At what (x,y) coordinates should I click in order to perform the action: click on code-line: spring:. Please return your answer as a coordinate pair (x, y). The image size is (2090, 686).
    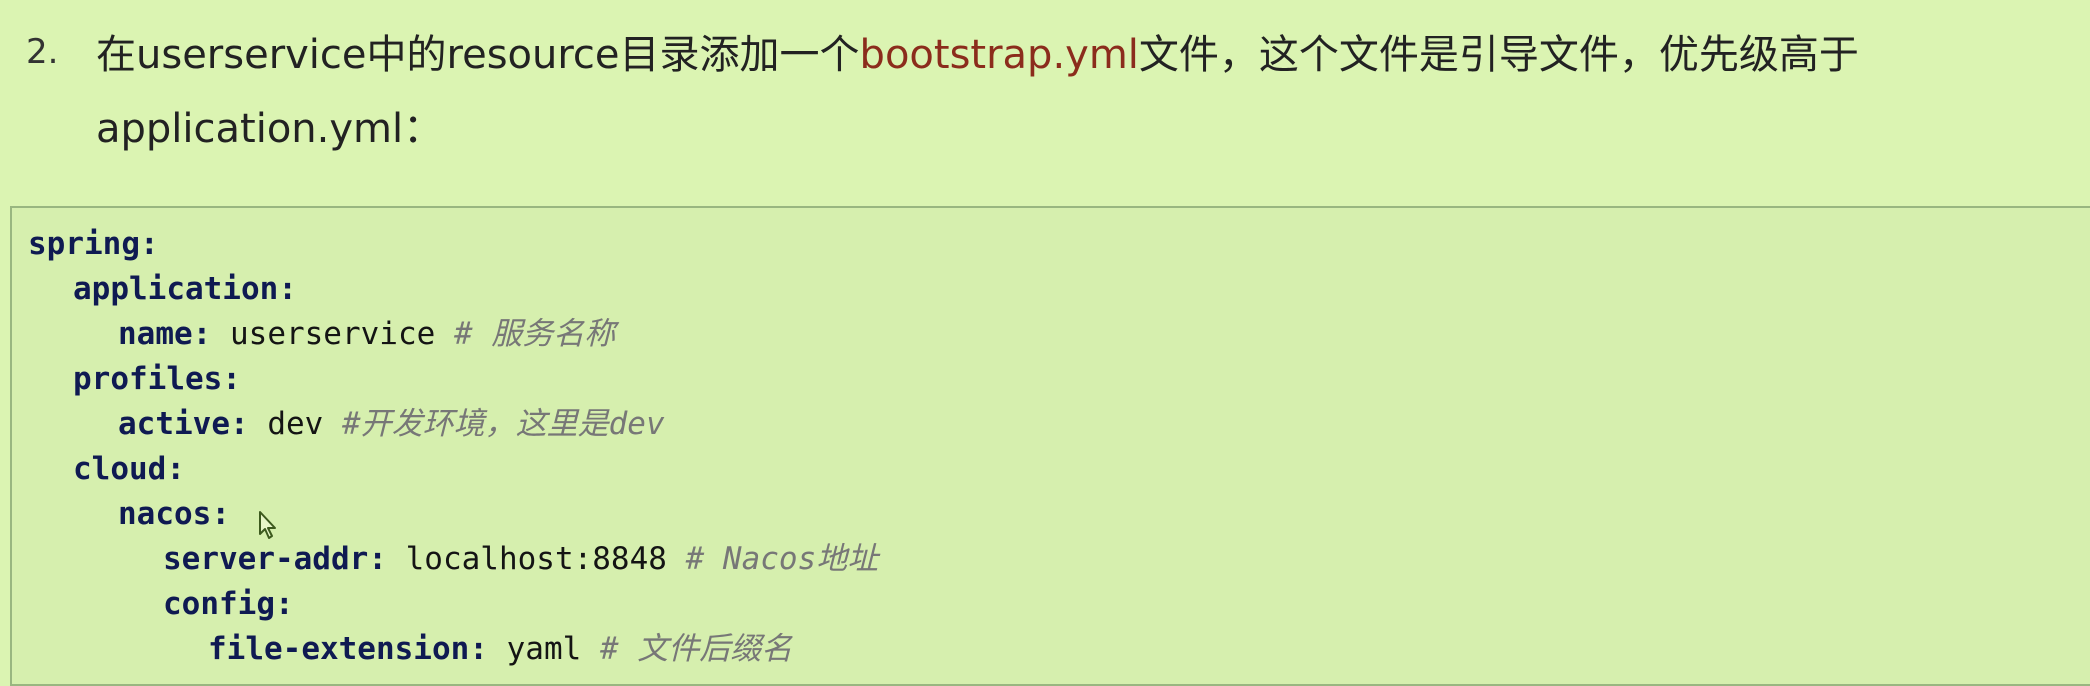
    Looking at the image, I should click on (453, 244).